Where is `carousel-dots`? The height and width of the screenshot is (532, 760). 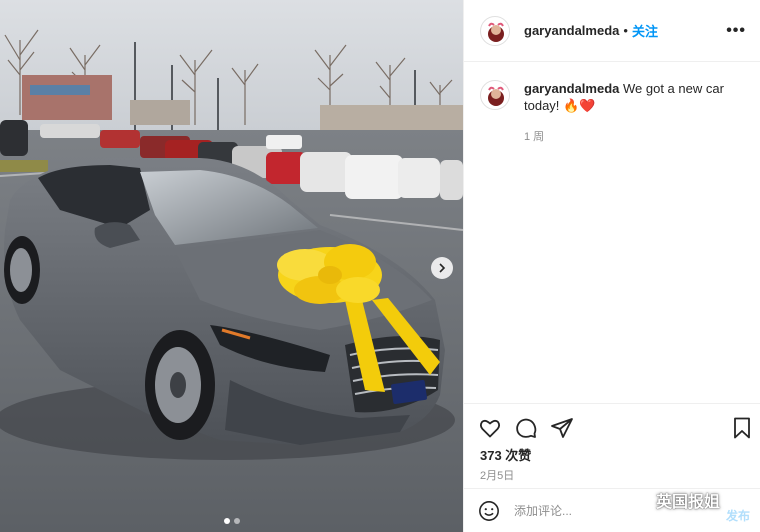
carousel-dots is located at coordinates (231, 521).